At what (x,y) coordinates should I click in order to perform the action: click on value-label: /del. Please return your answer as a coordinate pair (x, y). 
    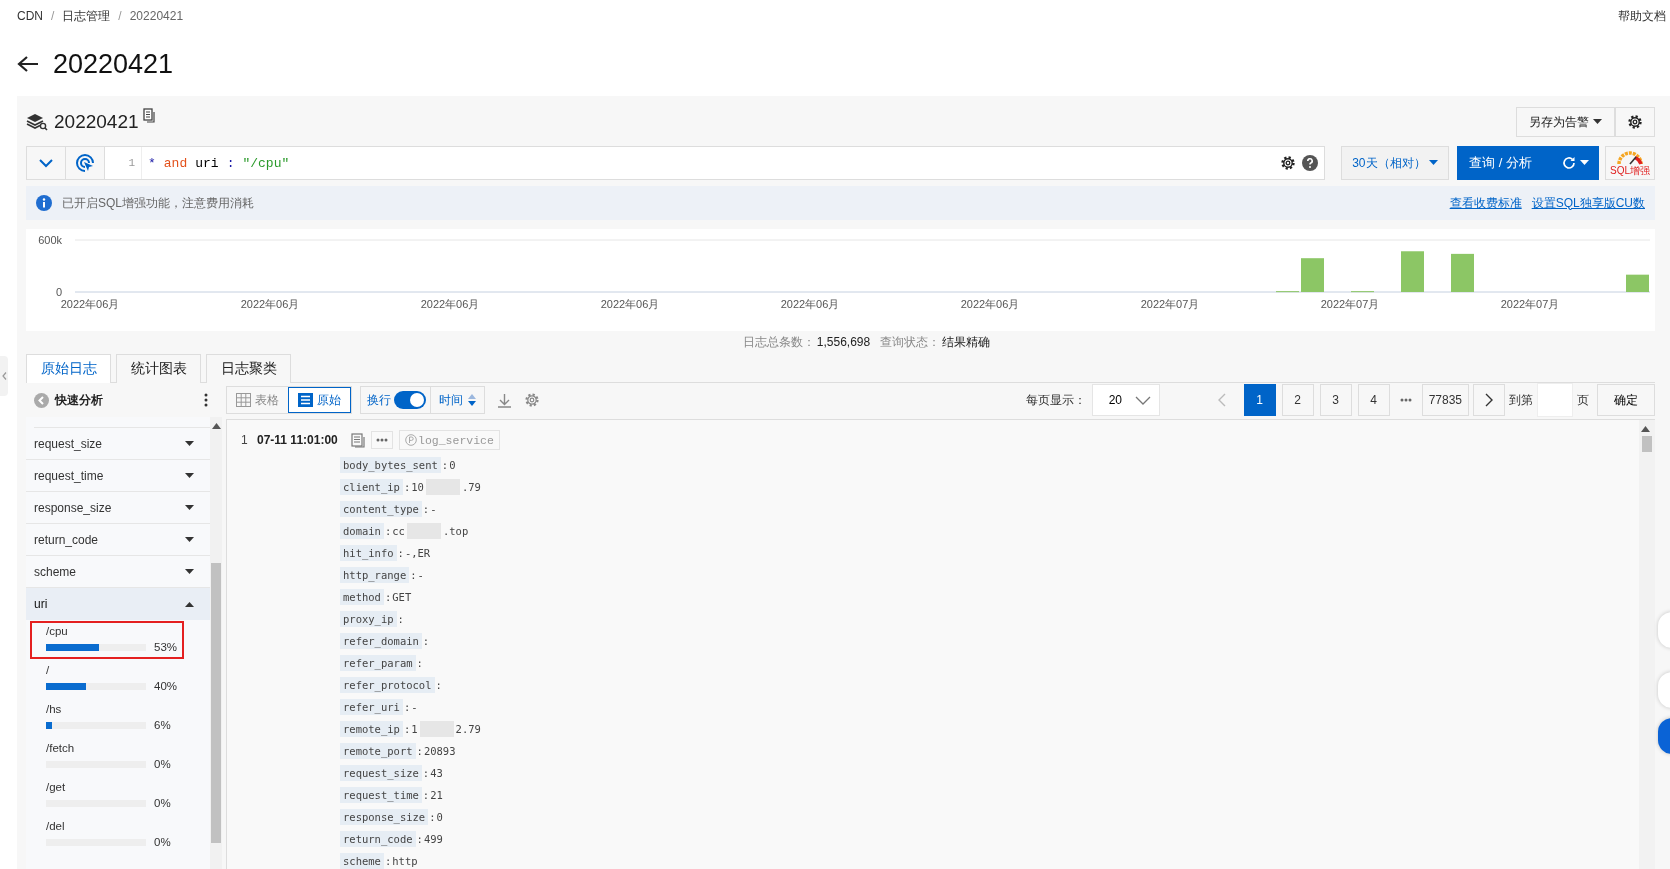
    Looking at the image, I should click on (114, 827).